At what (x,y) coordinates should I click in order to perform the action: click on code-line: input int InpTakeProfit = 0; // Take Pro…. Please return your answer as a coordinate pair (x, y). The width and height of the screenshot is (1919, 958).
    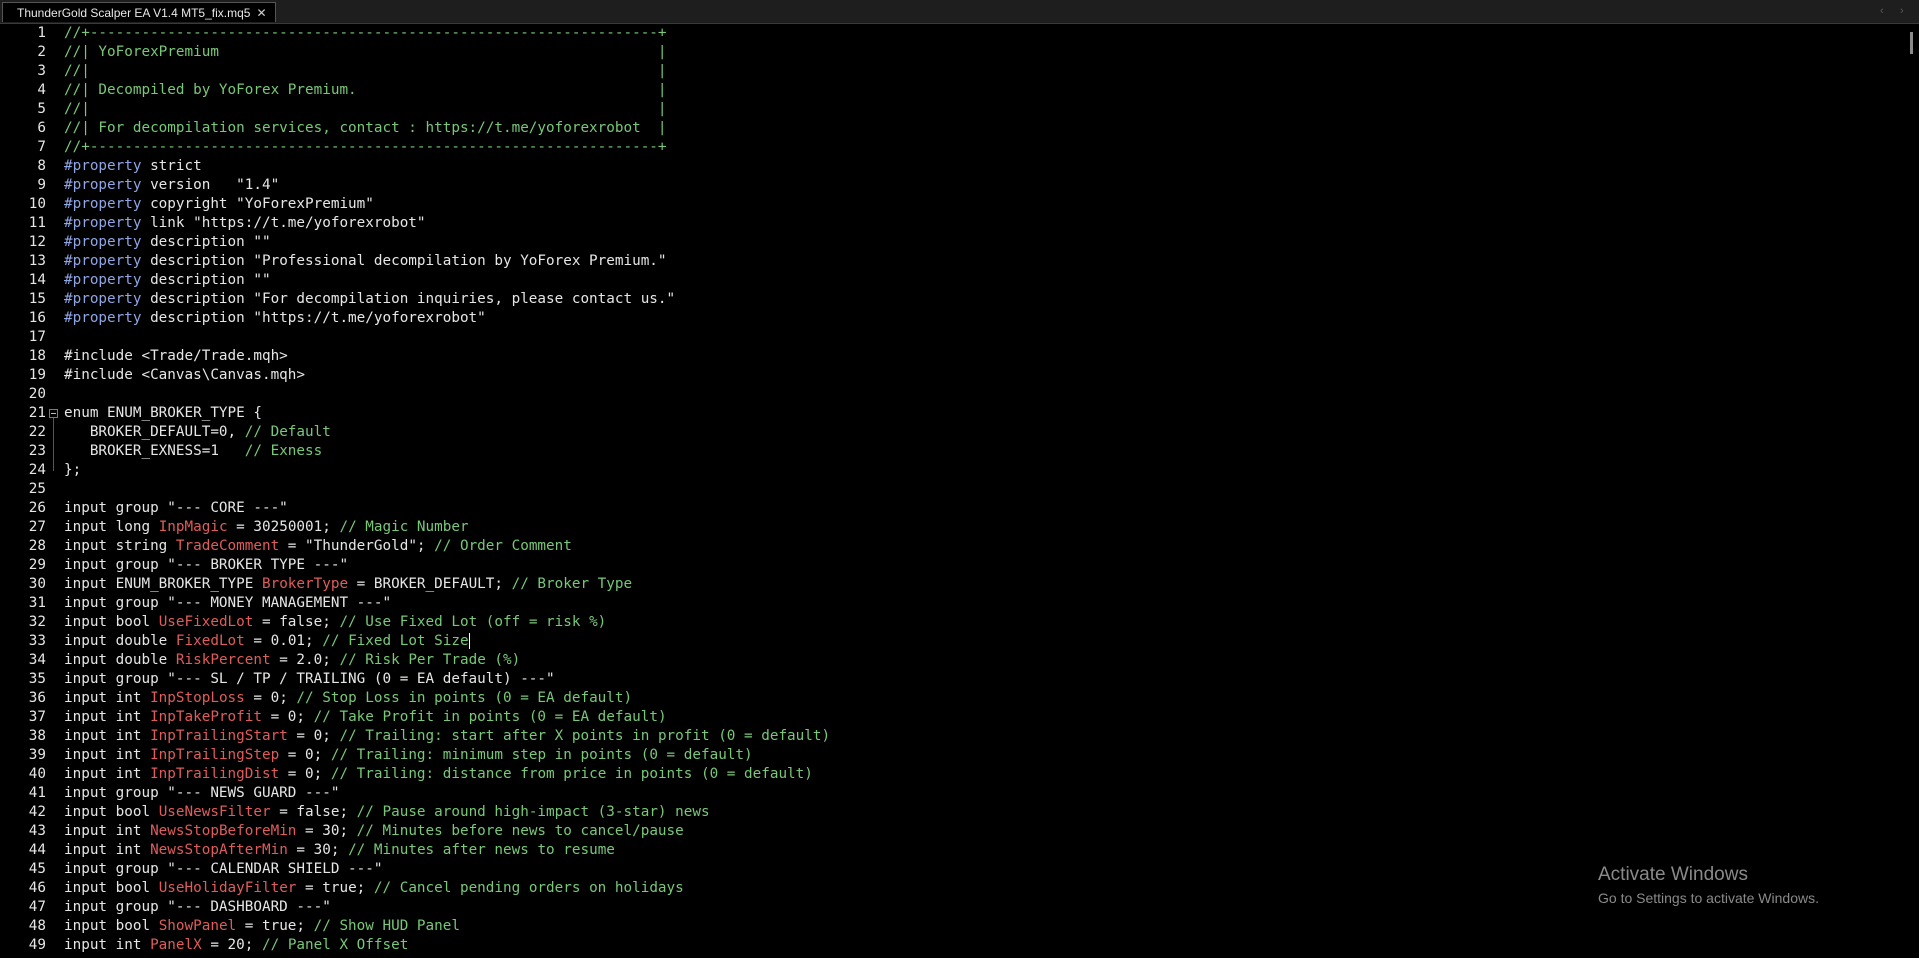
    Looking at the image, I should click on (365, 717).